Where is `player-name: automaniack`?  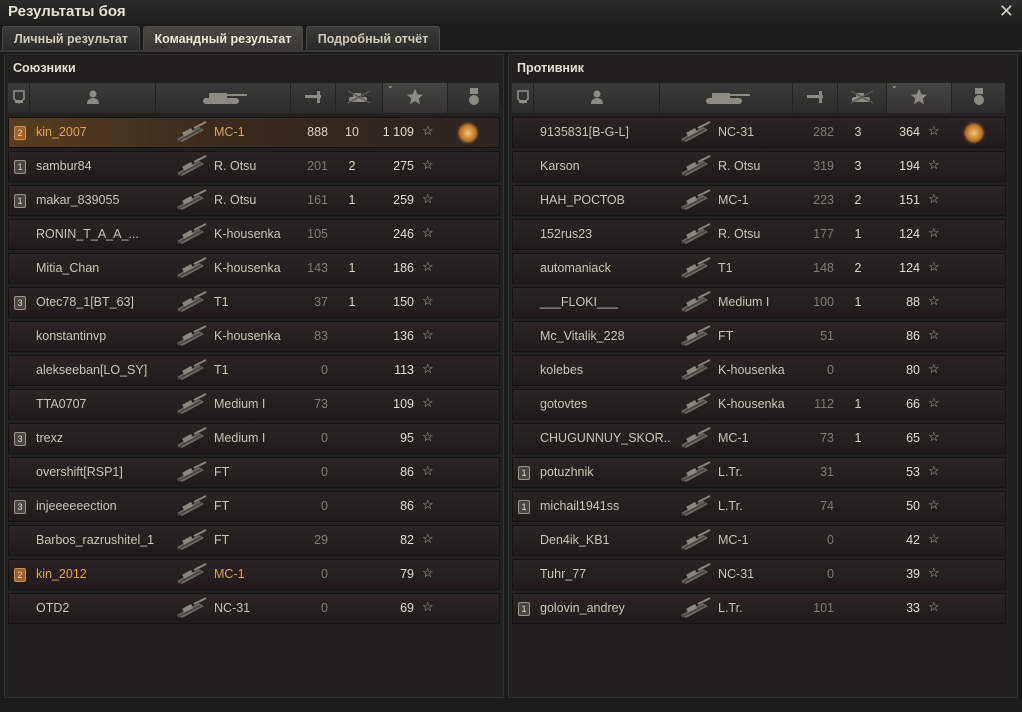 player-name: automaniack is located at coordinates (575, 268).